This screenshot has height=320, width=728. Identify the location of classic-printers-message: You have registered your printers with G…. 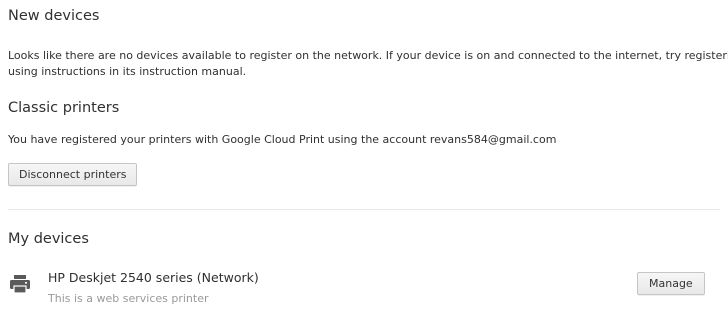
(282, 139).